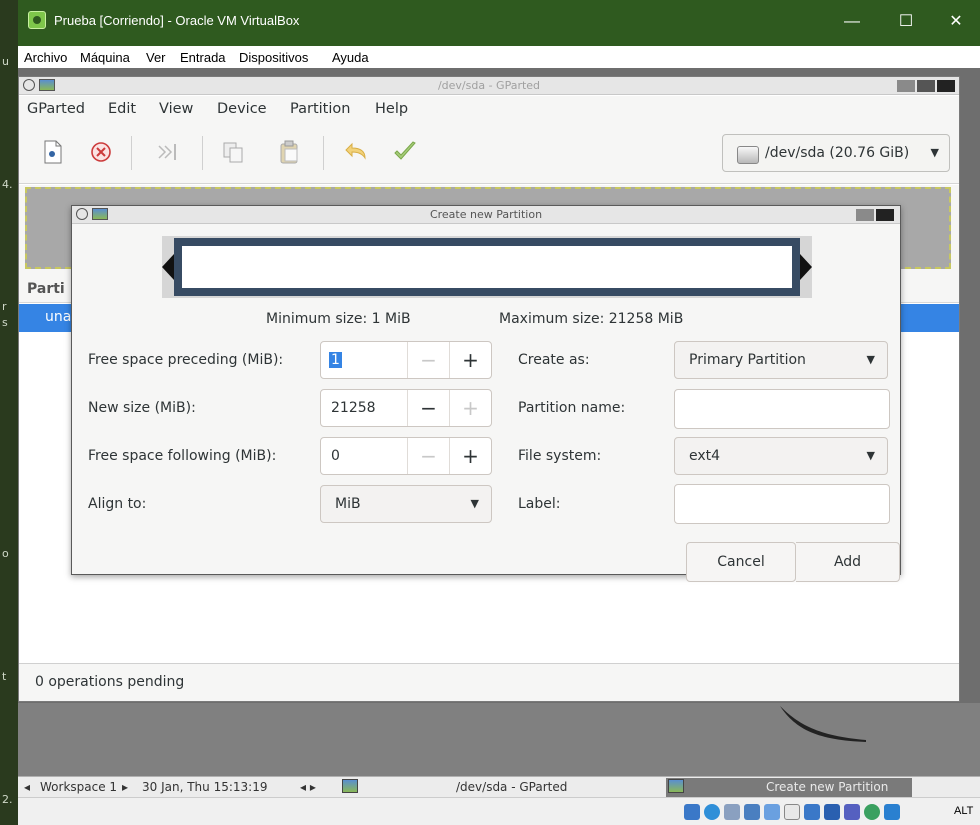  I want to click on file-system-dropdown: ext4 ▼, so click(781, 456).